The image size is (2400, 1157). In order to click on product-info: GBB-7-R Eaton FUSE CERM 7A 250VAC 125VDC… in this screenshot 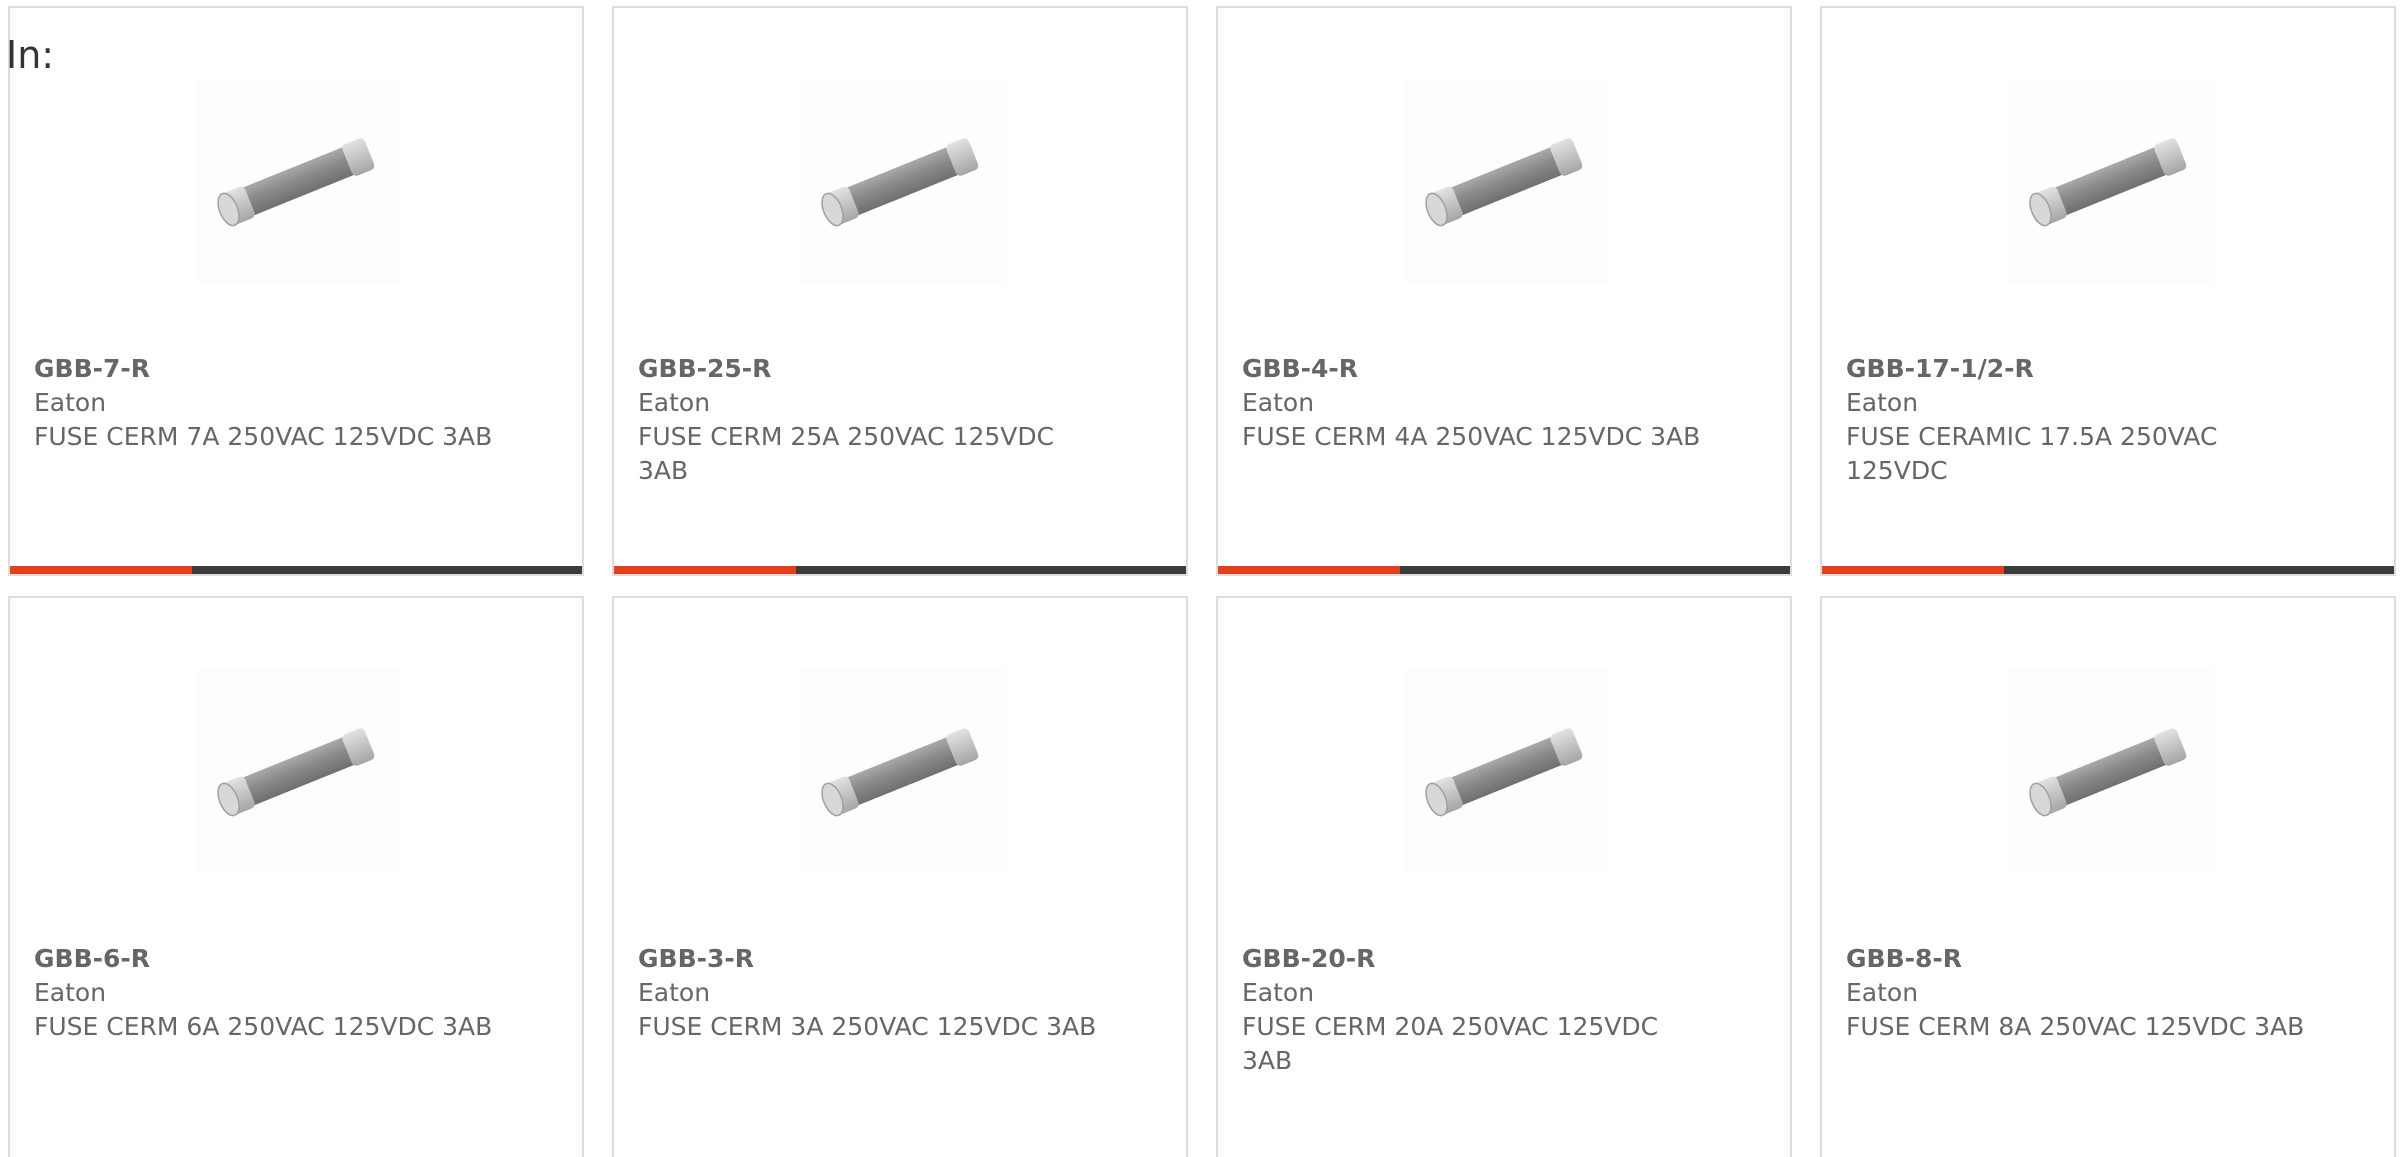, I will do `click(269, 403)`.